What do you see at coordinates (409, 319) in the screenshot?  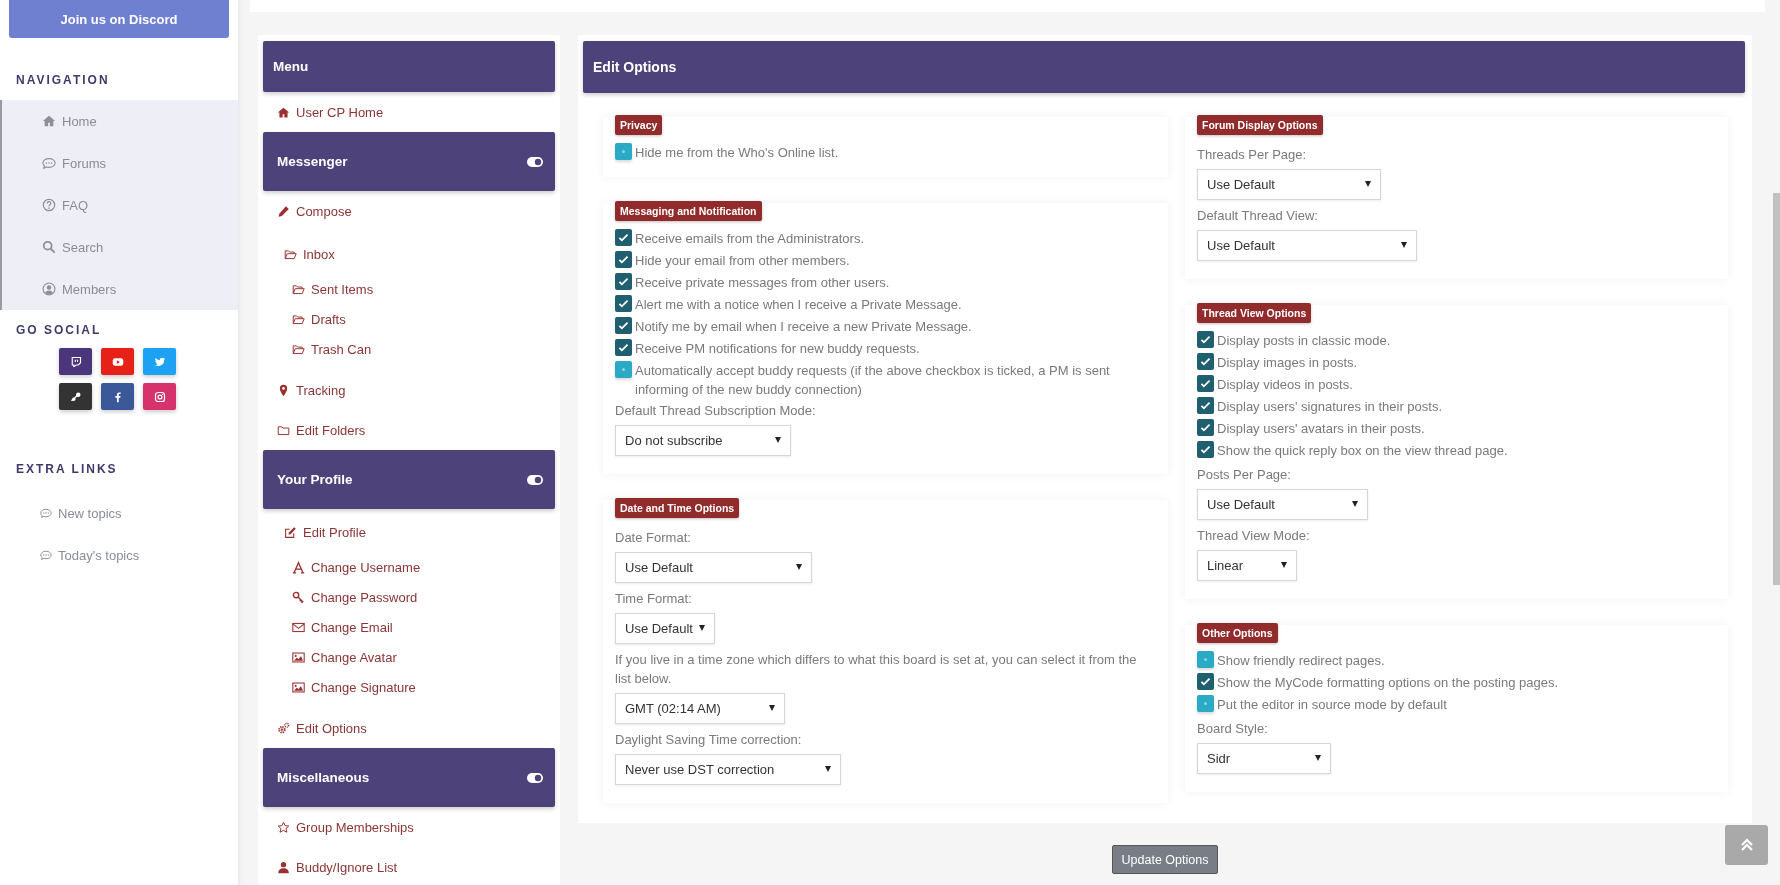 I see `menu-link: Drafts` at bounding box center [409, 319].